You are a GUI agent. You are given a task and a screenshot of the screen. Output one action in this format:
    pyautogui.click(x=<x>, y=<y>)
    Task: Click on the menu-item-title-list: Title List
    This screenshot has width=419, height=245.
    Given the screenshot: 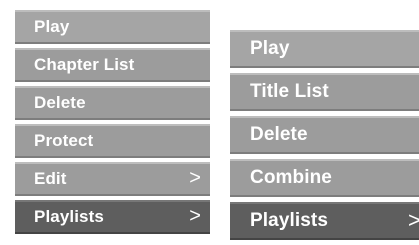 What is the action you would take?
    pyautogui.click(x=324, y=92)
    